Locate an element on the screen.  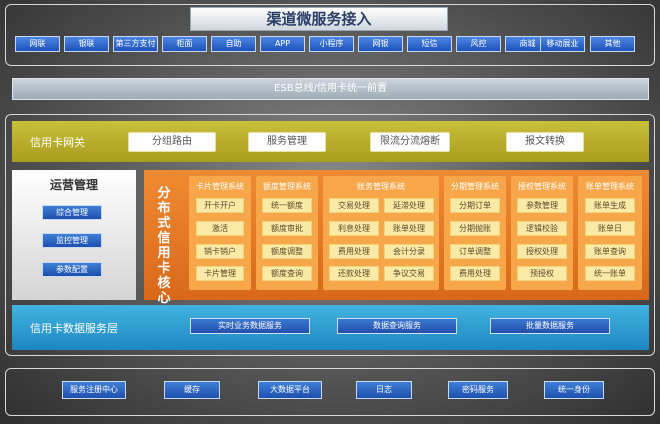
core-title: 分布式信用卡核心 is located at coordinates (164, 246).